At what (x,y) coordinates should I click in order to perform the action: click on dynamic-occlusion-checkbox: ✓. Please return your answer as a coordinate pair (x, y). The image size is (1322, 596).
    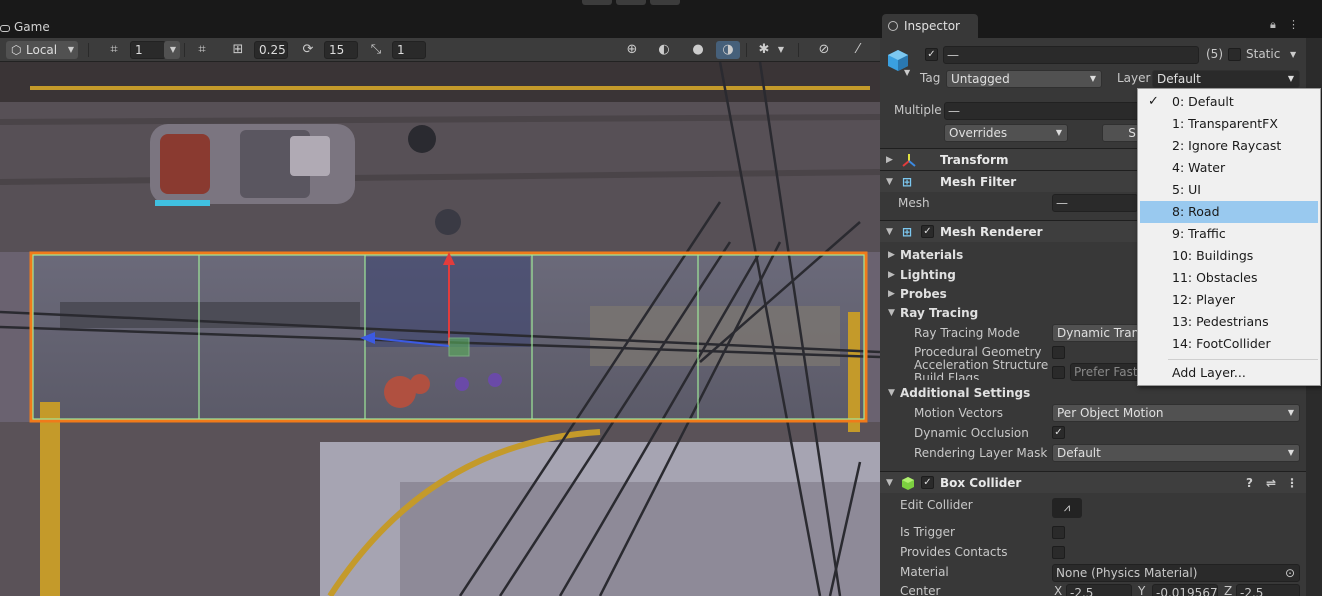
    Looking at the image, I should click on (1058, 432).